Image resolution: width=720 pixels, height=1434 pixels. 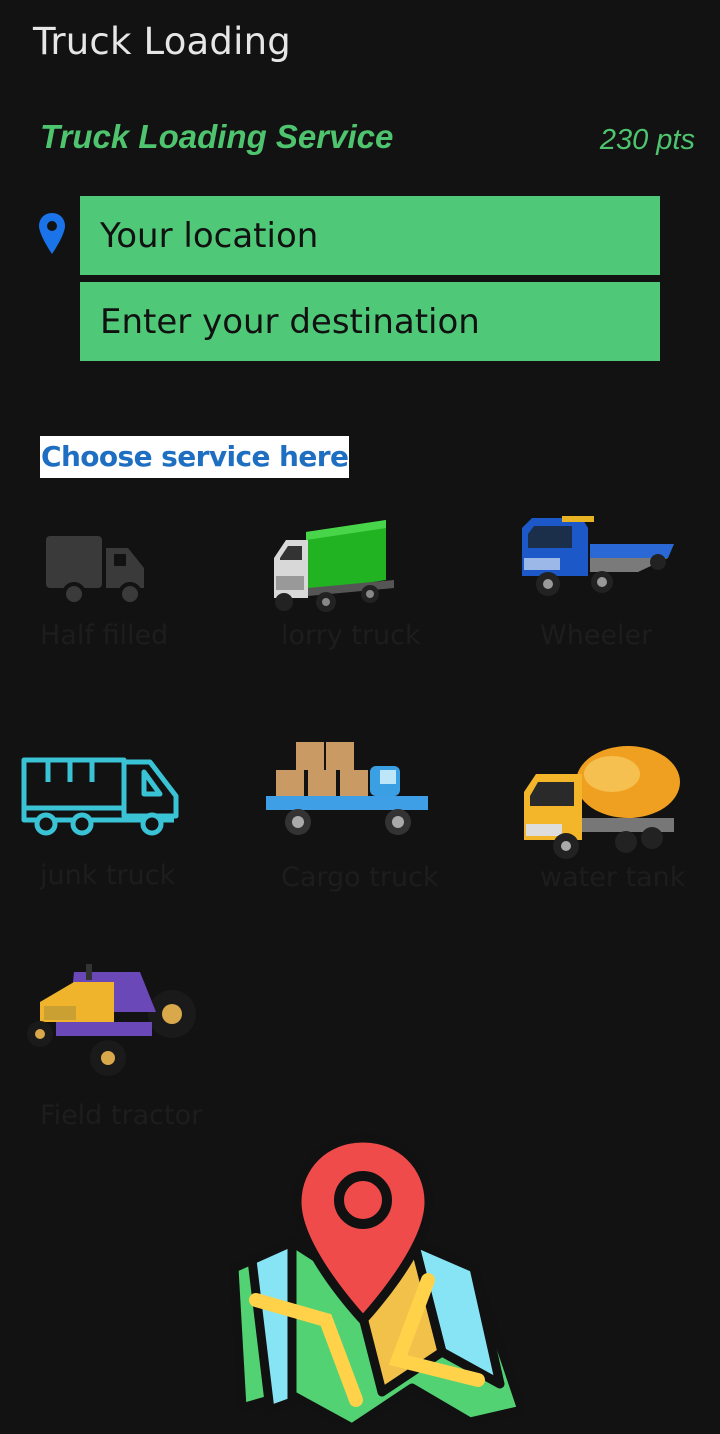 I want to click on service-label: Field tractor, so click(x=121, y=1115).